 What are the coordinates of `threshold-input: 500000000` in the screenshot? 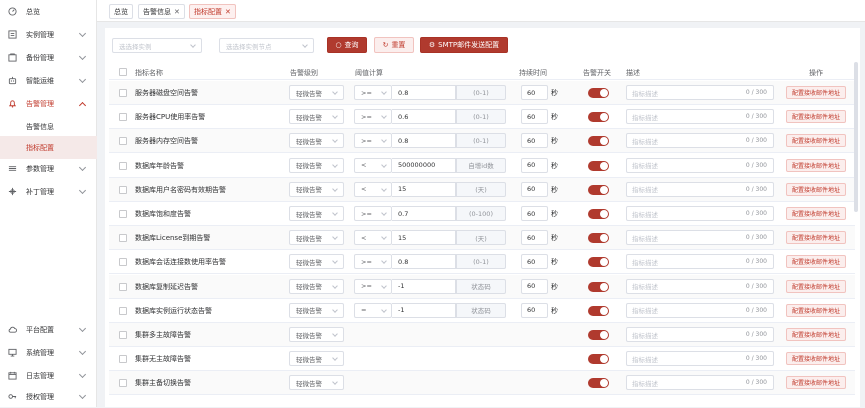 It's located at (424, 165).